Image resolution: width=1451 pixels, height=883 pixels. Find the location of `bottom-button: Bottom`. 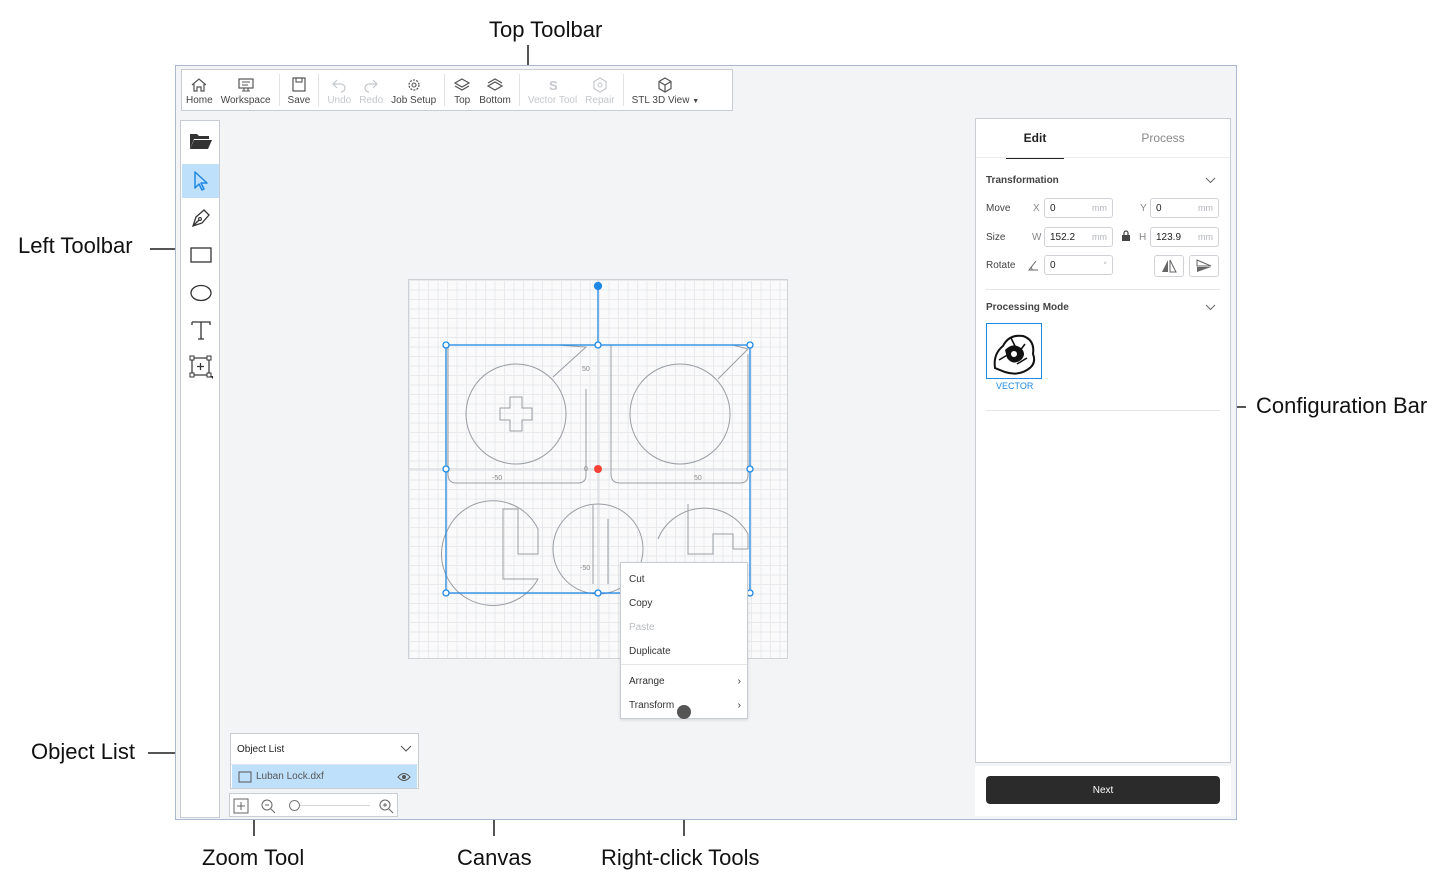

bottom-button: Bottom is located at coordinates (495, 90).